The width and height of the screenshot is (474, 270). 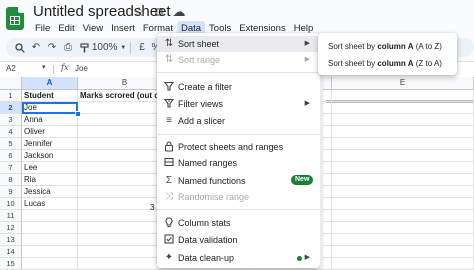 What do you see at coordinates (123, 47) in the screenshot?
I see `chevron-down-icon: ▼` at bounding box center [123, 47].